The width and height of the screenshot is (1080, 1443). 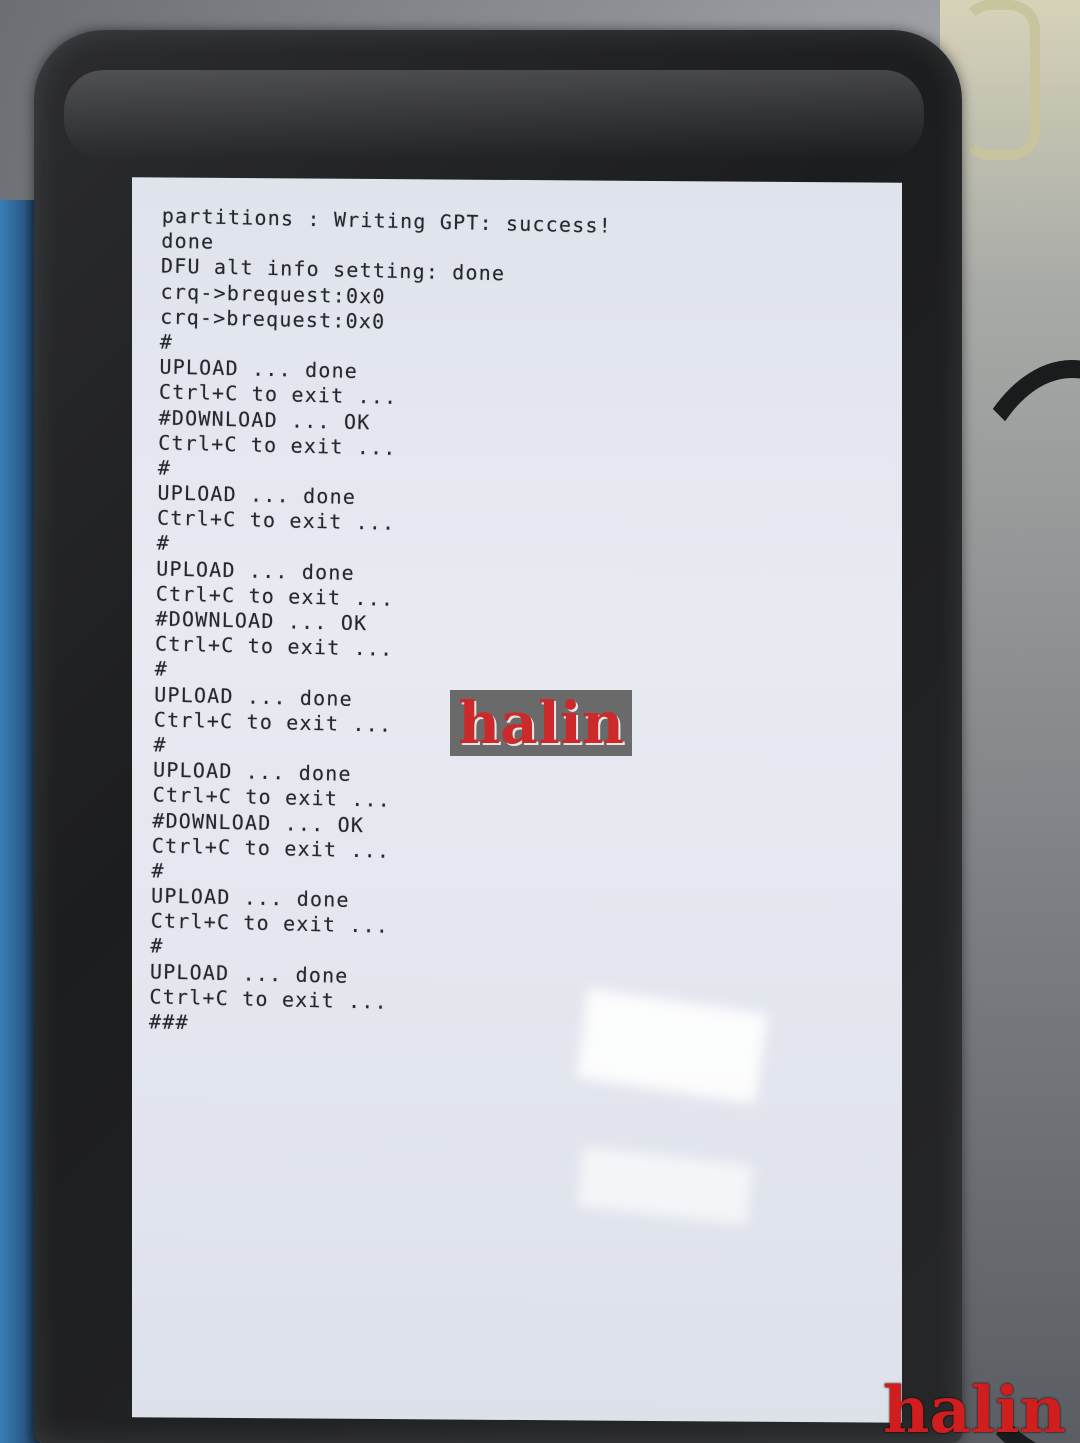 I want to click on watermark-corner: halin, so click(x=974, y=1408).